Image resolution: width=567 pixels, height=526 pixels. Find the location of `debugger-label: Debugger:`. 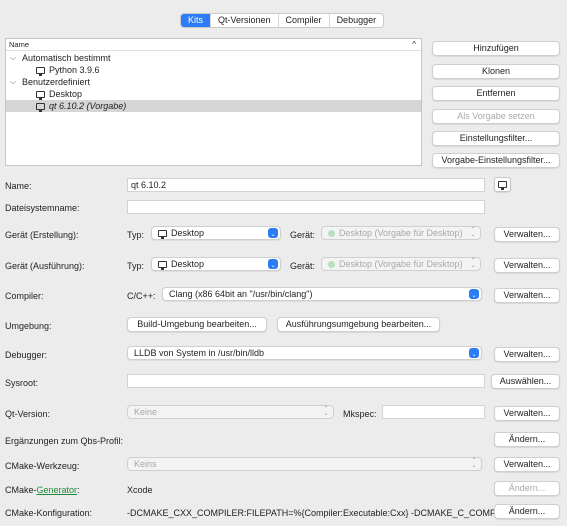

debugger-label: Debugger: is located at coordinates (26, 355).